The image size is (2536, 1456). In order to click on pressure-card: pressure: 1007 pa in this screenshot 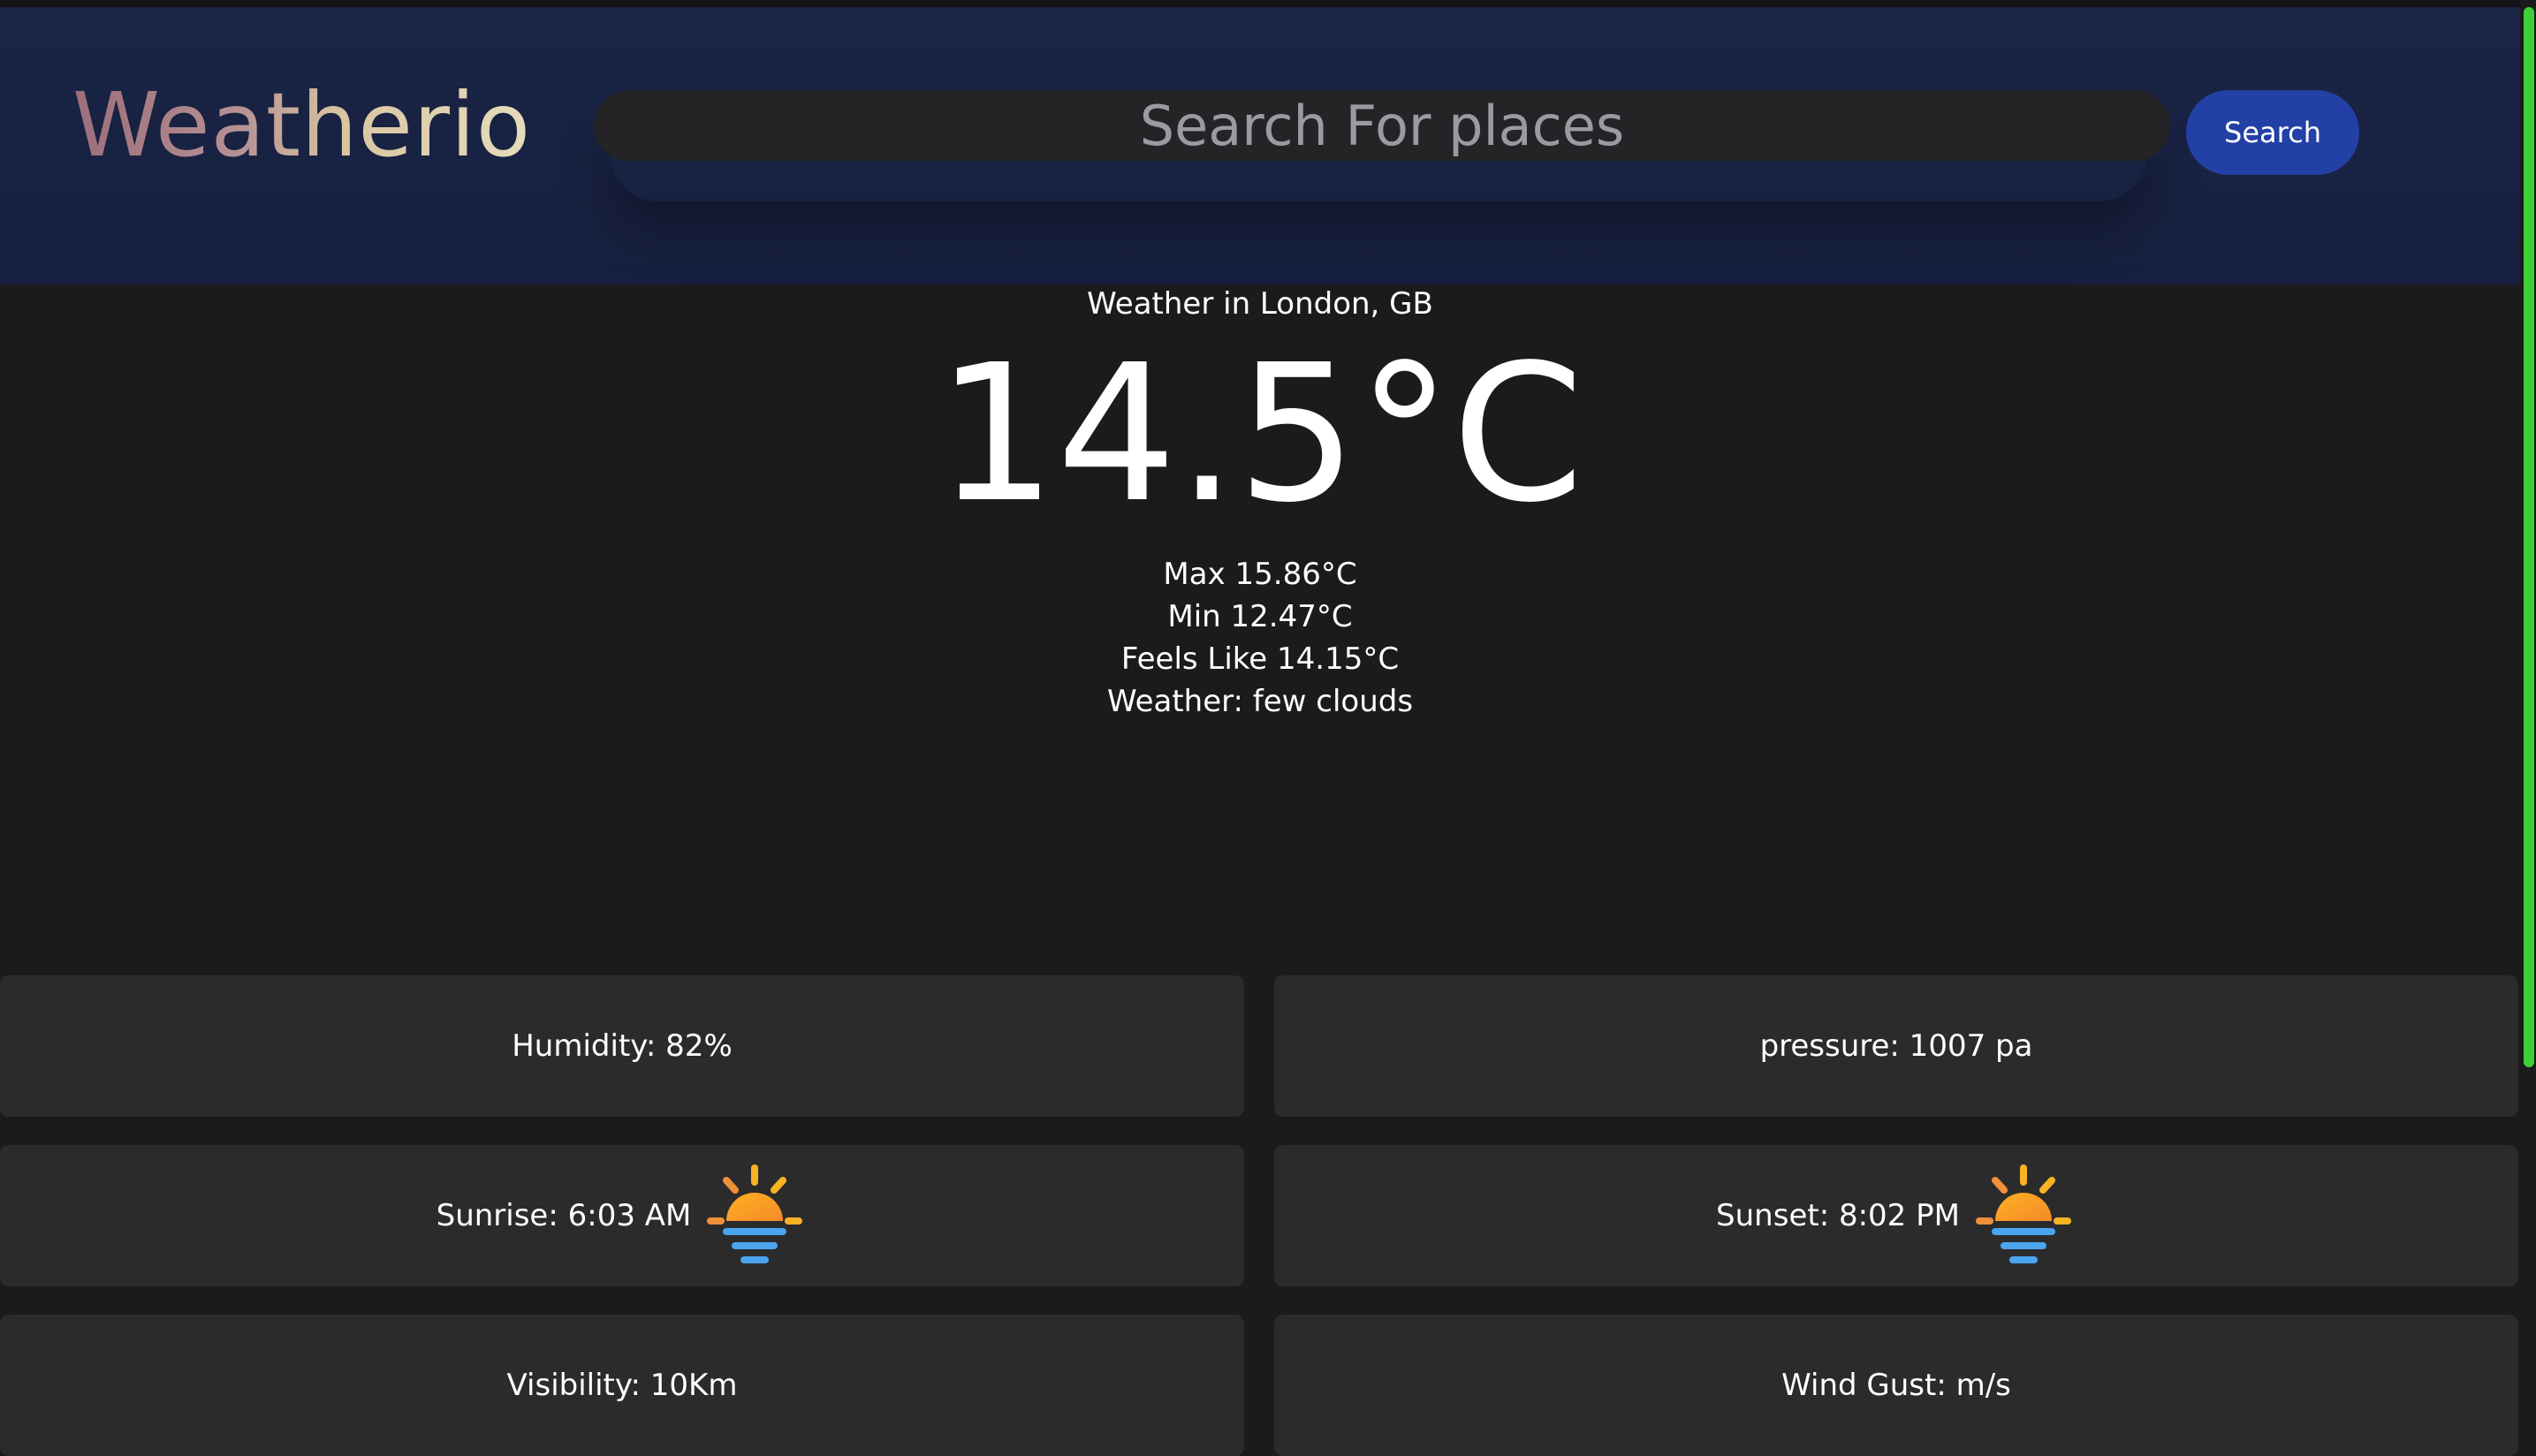, I will do `click(1896, 1046)`.